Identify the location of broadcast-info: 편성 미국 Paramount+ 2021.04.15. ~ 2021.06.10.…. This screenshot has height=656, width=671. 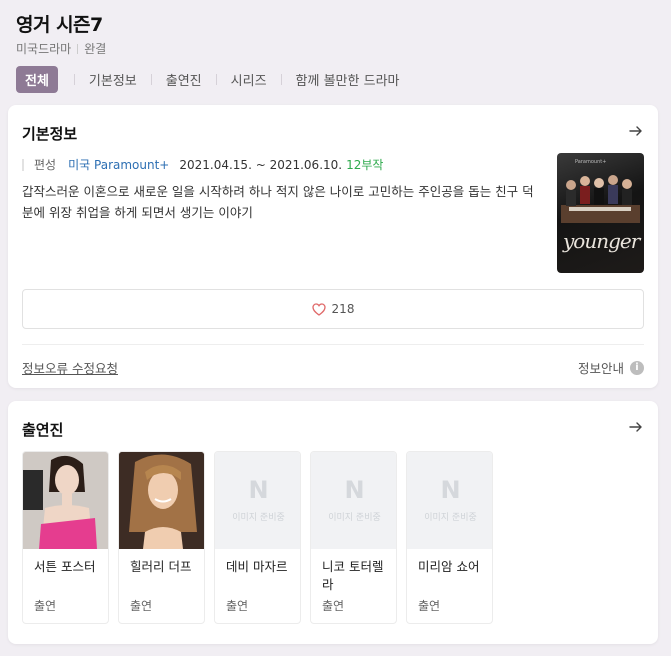
(202, 164).